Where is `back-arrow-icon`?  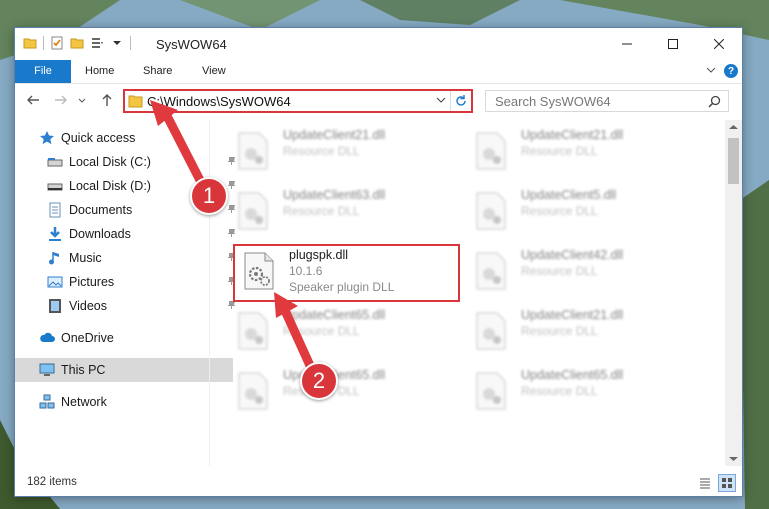 back-arrow-icon is located at coordinates (33, 100).